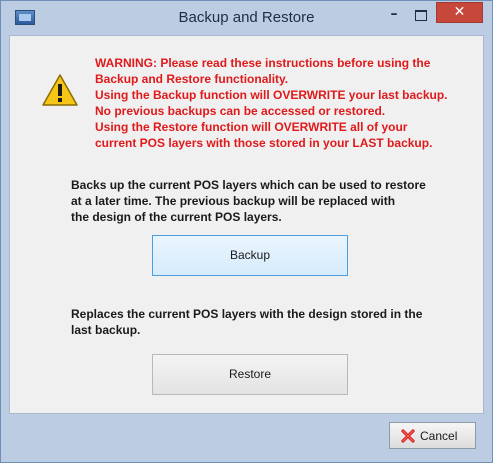 Image resolution: width=493 pixels, height=463 pixels. Describe the element at coordinates (421, 16) in the screenshot. I see `maximize-button` at that location.